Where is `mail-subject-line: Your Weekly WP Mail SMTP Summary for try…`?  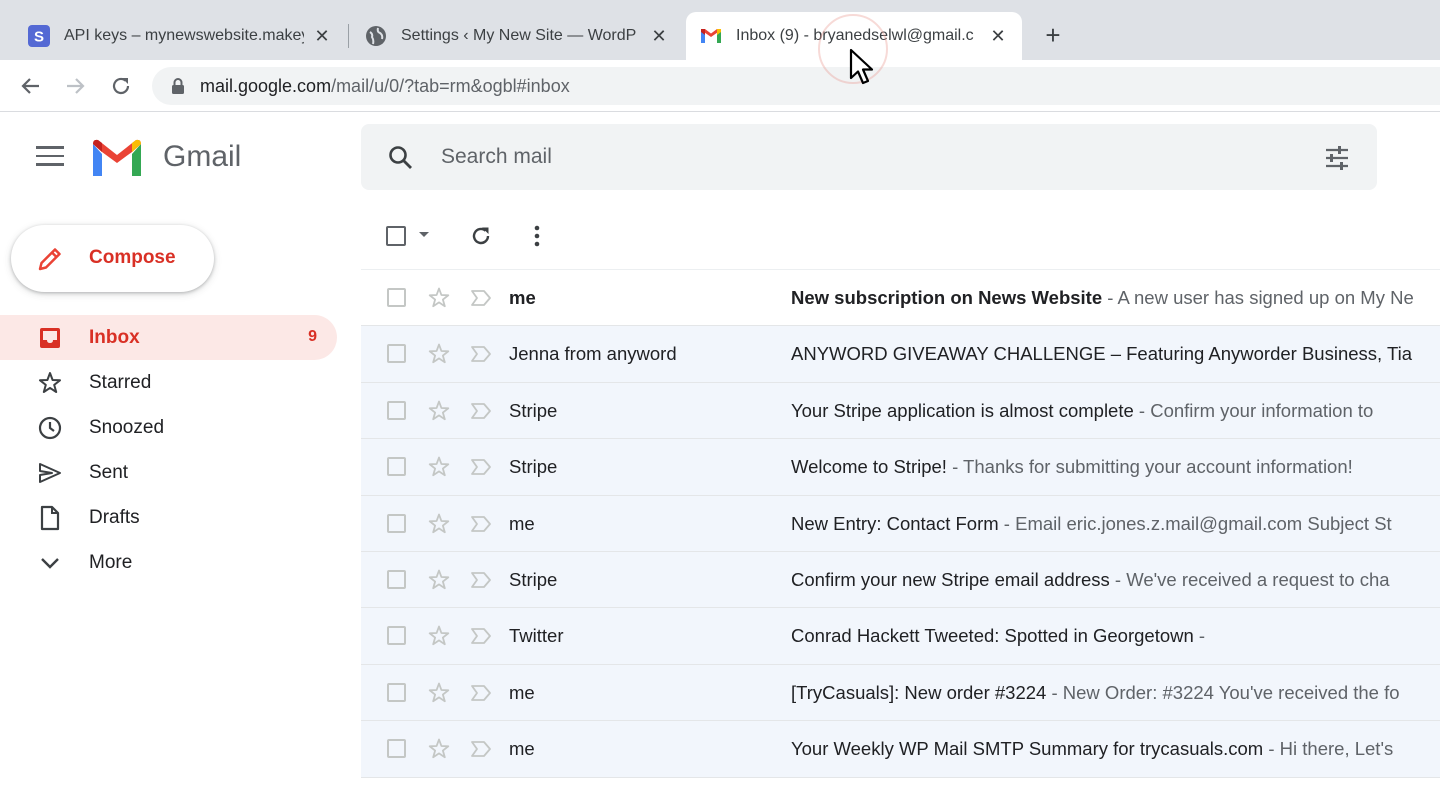 mail-subject-line: Your Weekly WP Mail SMTP Summary for try… is located at coordinates (1092, 749).